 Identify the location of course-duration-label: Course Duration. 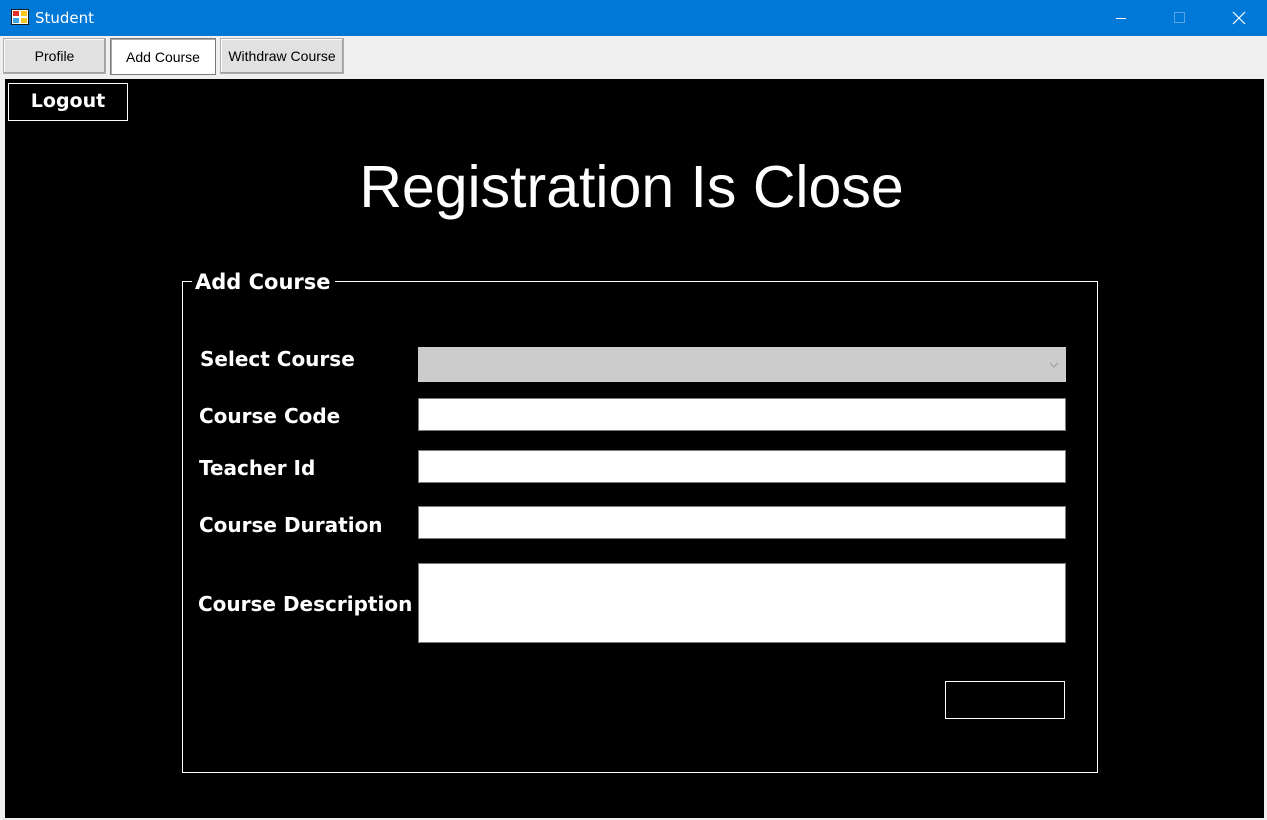
(291, 525).